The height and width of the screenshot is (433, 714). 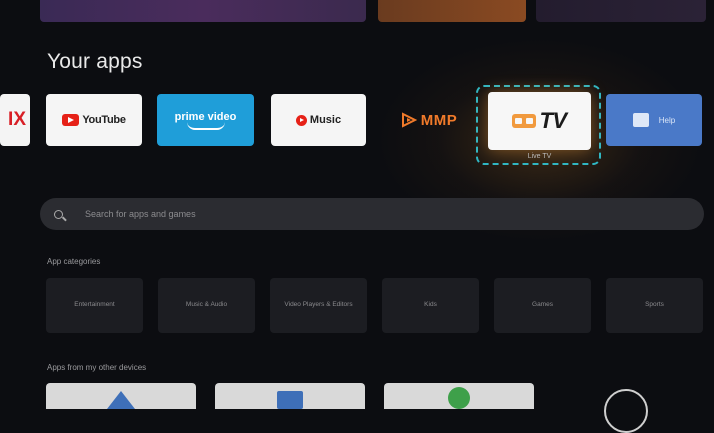 What do you see at coordinates (206, 305) in the screenshot?
I see `category-tile: Music & Audio` at bounding box center [206, 305].